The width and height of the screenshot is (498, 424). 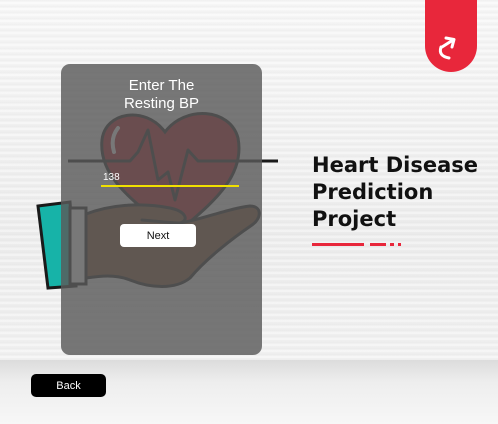 What do you see at coordinates (451, 36) in the screenshot?
I see `brand-logo-icon` at bounding box center [451, 36].